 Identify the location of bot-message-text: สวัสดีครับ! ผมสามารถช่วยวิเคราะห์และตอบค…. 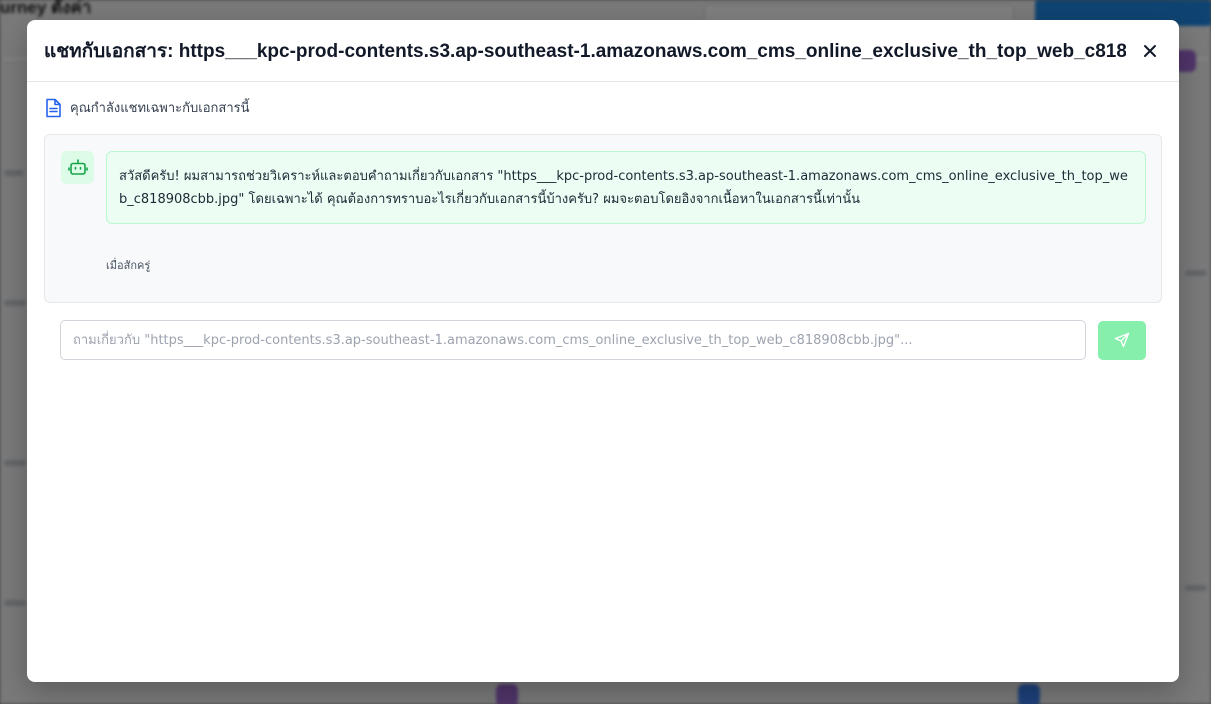
(623, 188).